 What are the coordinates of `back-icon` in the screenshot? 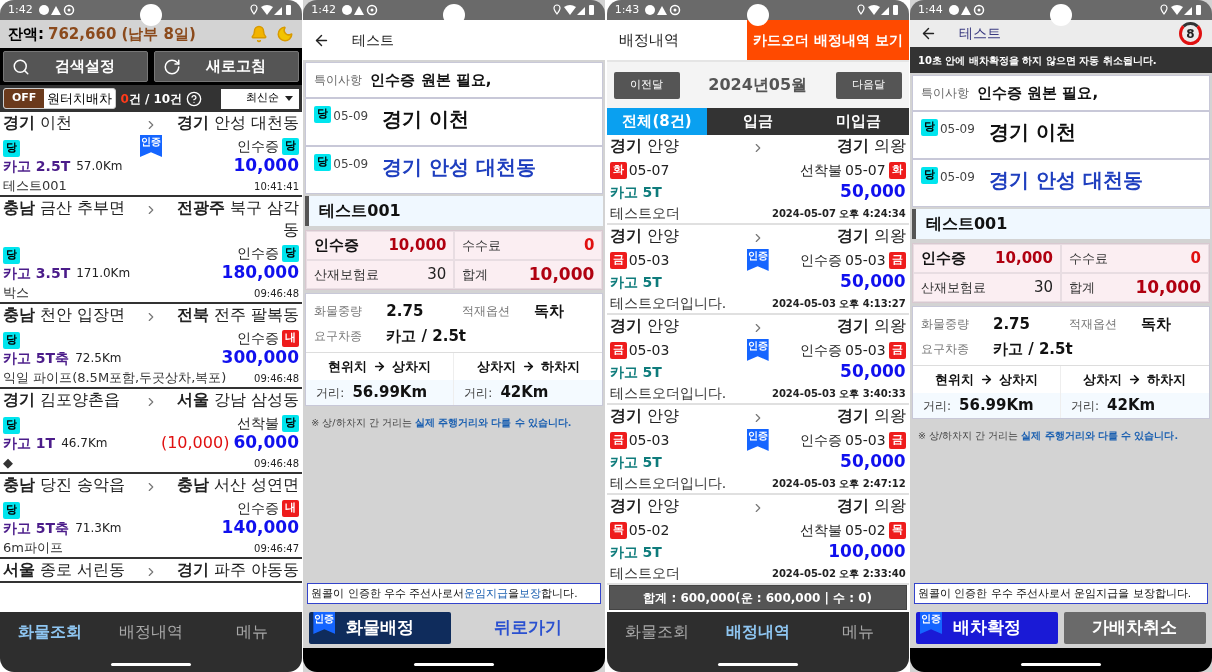 It's located at (928, 33).